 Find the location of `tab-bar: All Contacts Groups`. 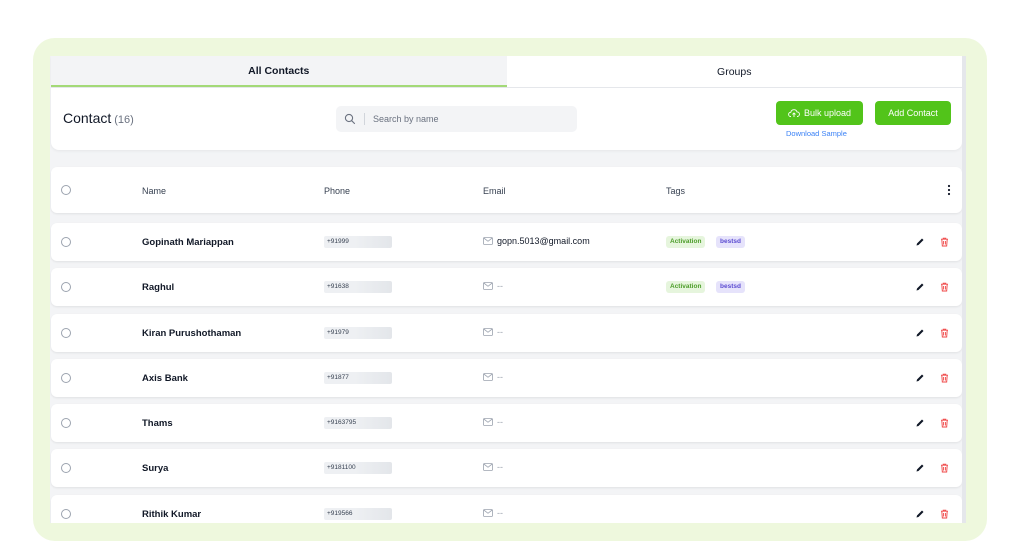

tab-bar: All Contacts Groups is located at coordinates (506, 72).